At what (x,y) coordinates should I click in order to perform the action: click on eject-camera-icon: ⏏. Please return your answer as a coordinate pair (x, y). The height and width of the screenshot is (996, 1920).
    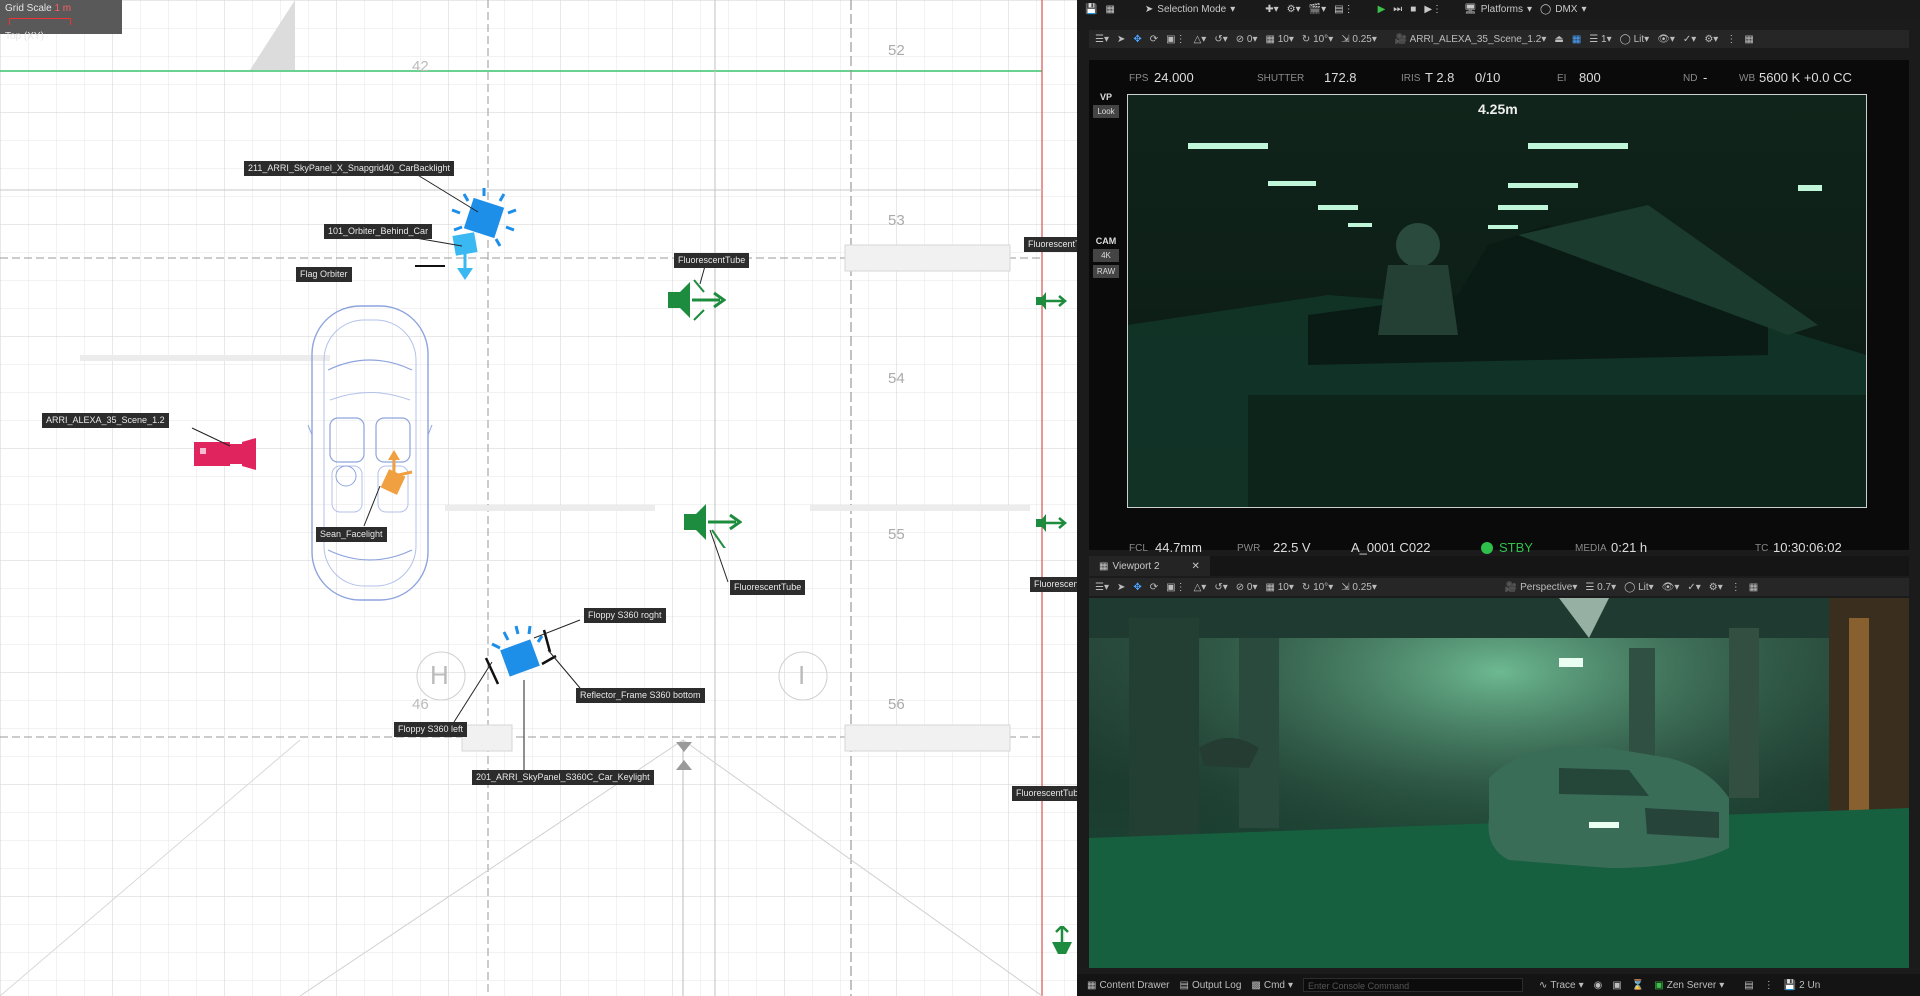
    Looking at the image, I should click on (1558, 39).